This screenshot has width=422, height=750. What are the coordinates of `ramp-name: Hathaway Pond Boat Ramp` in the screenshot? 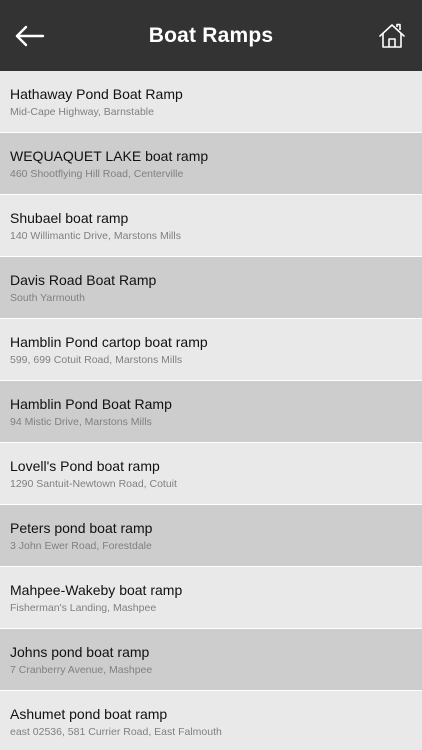 It's located at (96, 94).